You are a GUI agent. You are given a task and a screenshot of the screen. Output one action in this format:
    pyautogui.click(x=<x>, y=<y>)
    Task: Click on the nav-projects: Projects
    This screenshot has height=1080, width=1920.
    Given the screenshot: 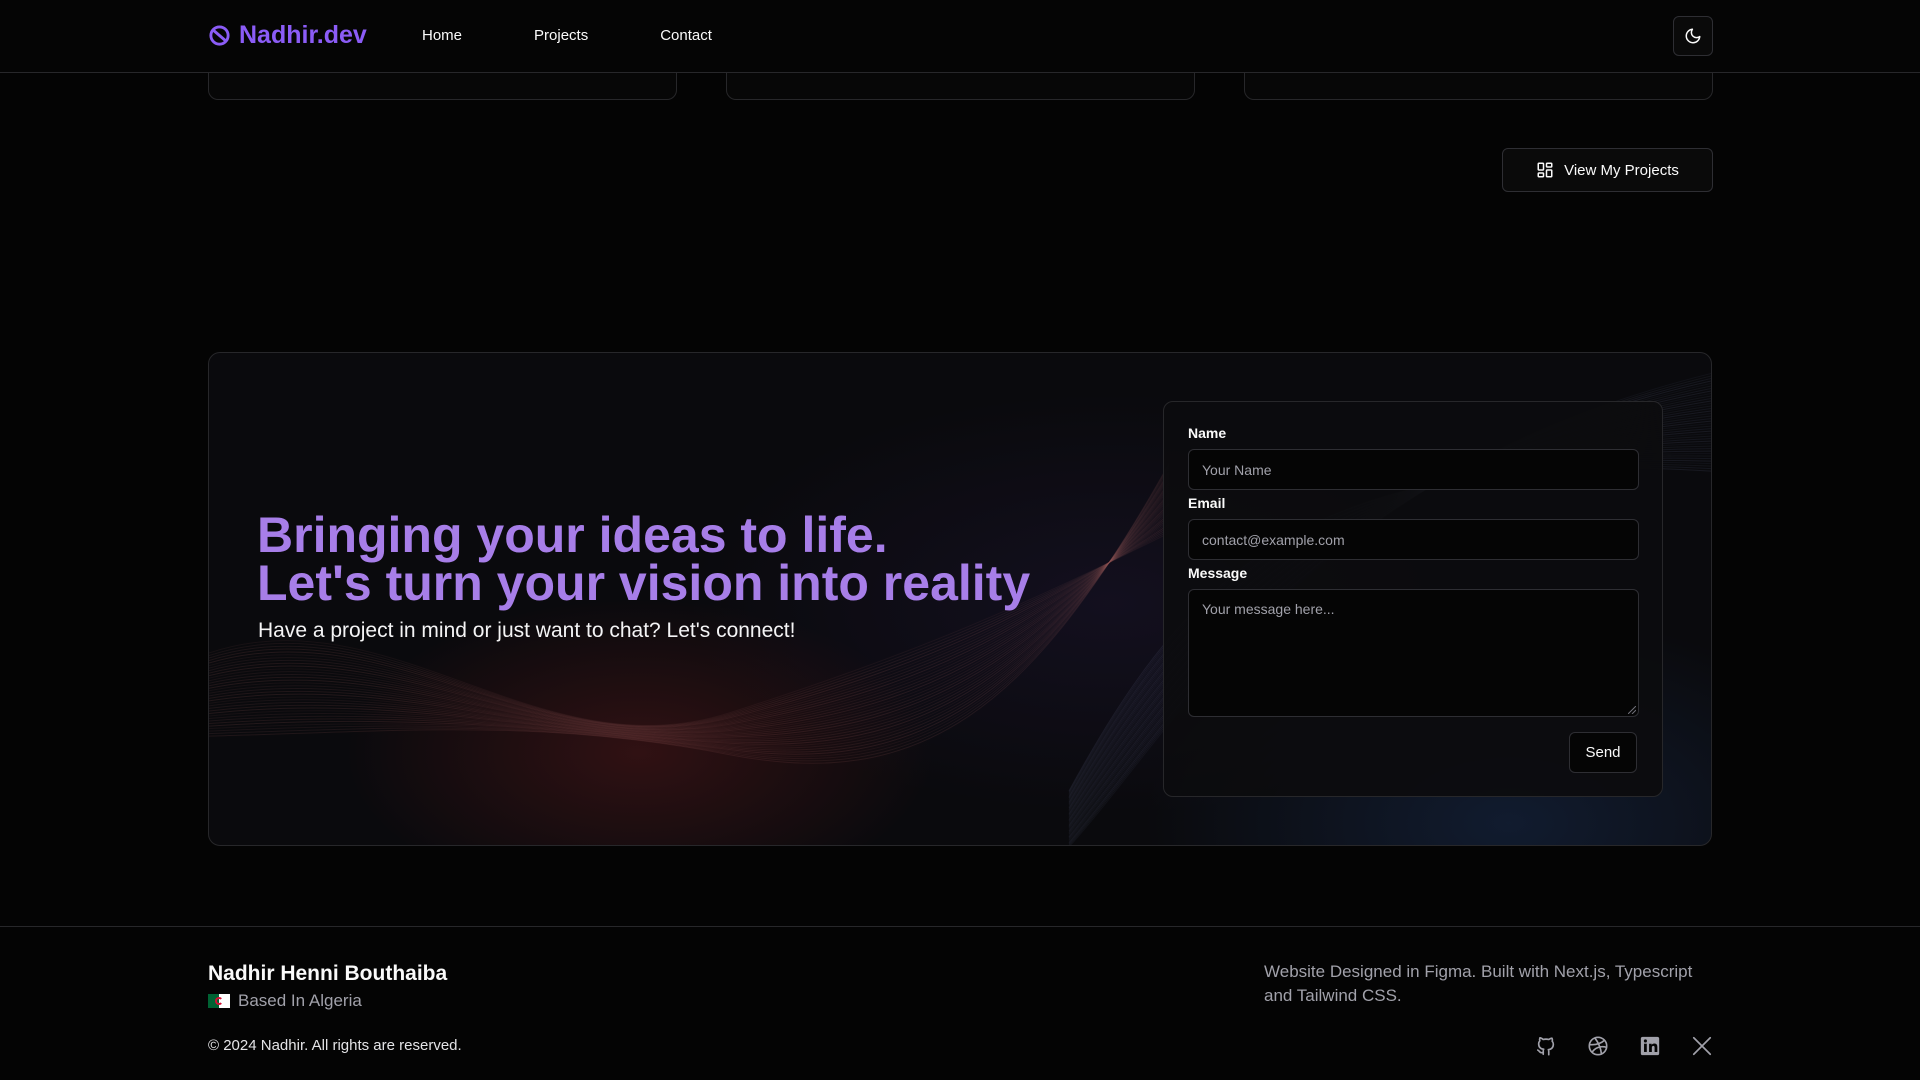 What is the action you would take?
    pyautogui.click(x=561, y=35)
    